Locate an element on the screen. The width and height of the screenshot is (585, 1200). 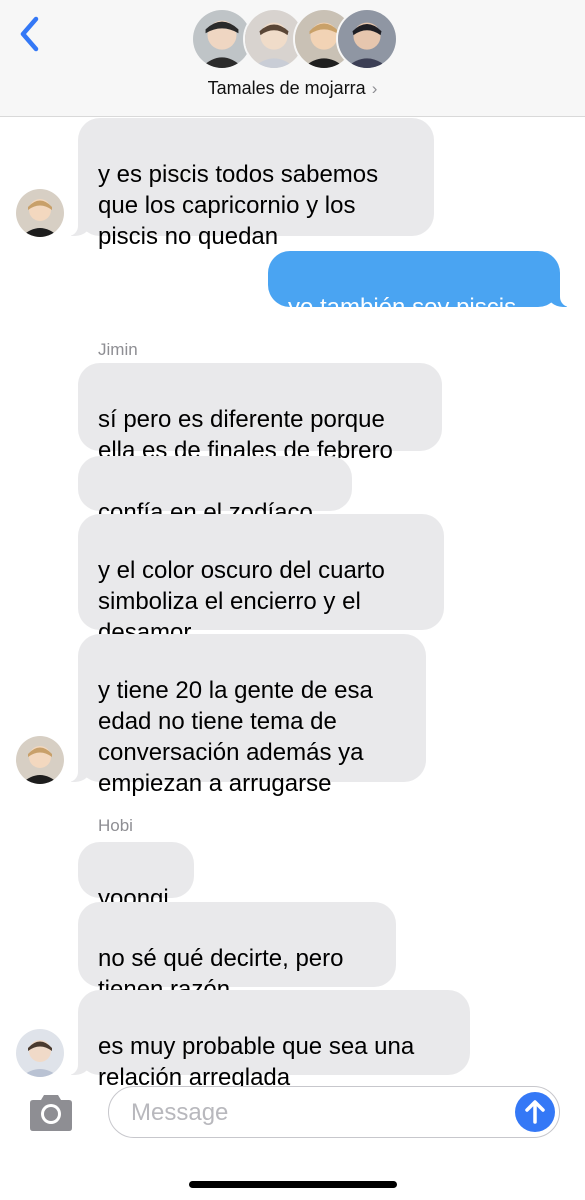
message-composer is located at coordinates (334, 1112).